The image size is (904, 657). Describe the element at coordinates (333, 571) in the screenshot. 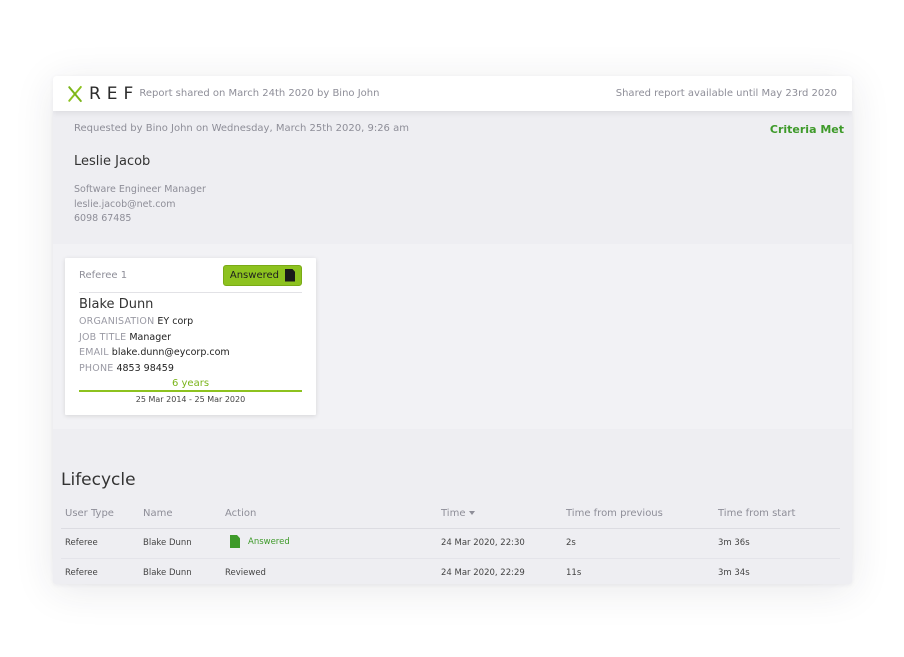

I see `cell-action: Reviewed` at that location.